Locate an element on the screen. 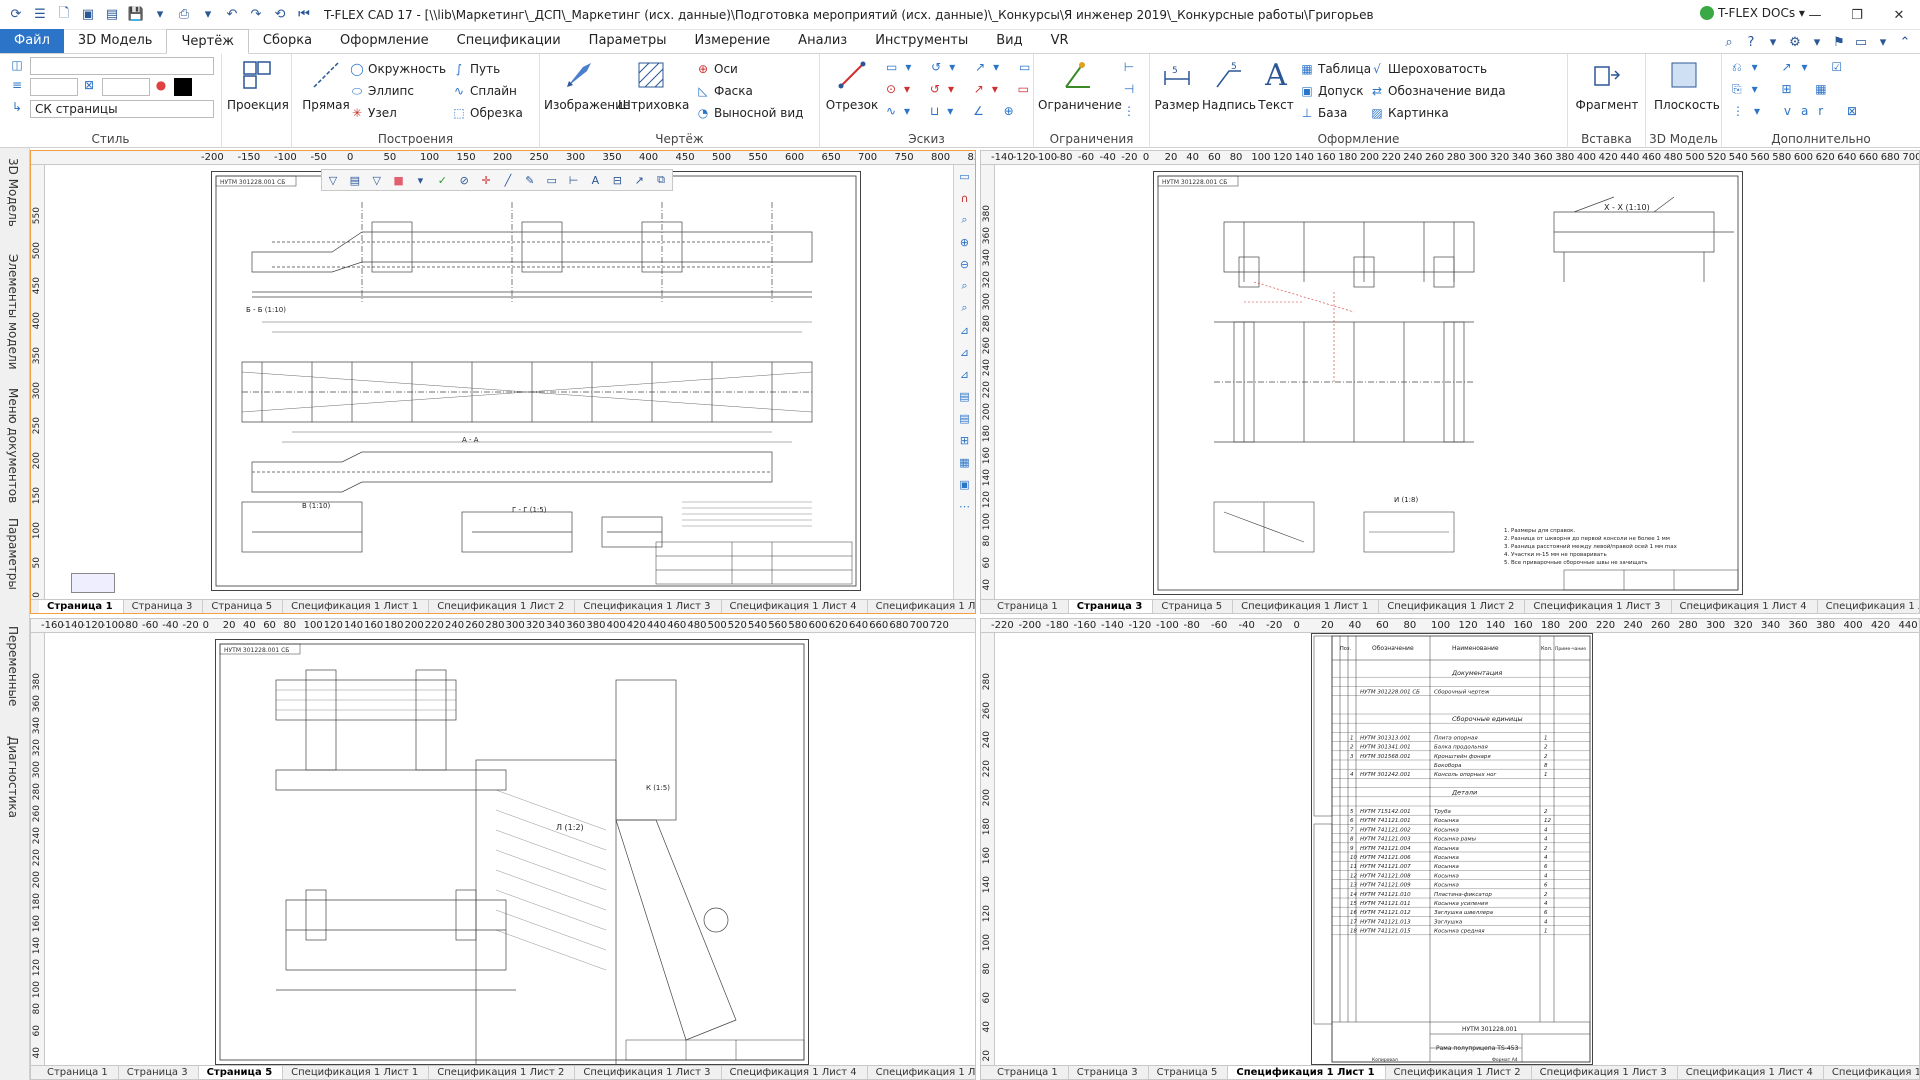 Image resolution: width=1920 pixels, height=1080 pixels. sketch-tools-row-1: ▭▾ ↺▾ ↗▾ ▭ is located at coordinates (962, 67).